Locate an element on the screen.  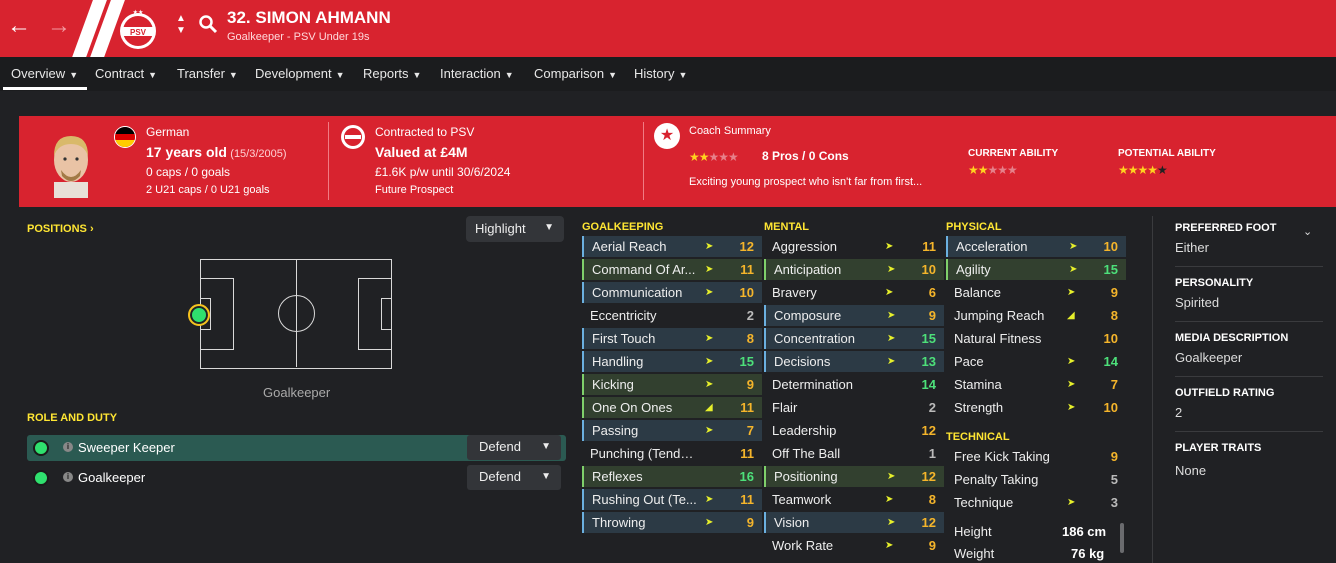
tab-interaction: Interaction ▼ is located at coordinates (477, 73).